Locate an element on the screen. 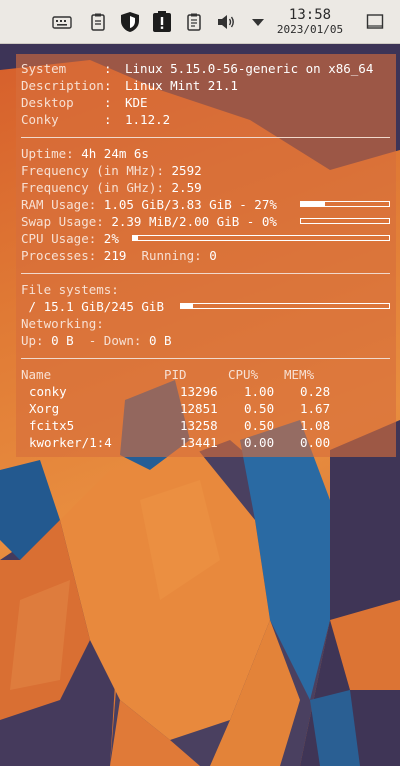 The image size is (400, 766). networking-label: Networking: is located at coordinates (62, 323).